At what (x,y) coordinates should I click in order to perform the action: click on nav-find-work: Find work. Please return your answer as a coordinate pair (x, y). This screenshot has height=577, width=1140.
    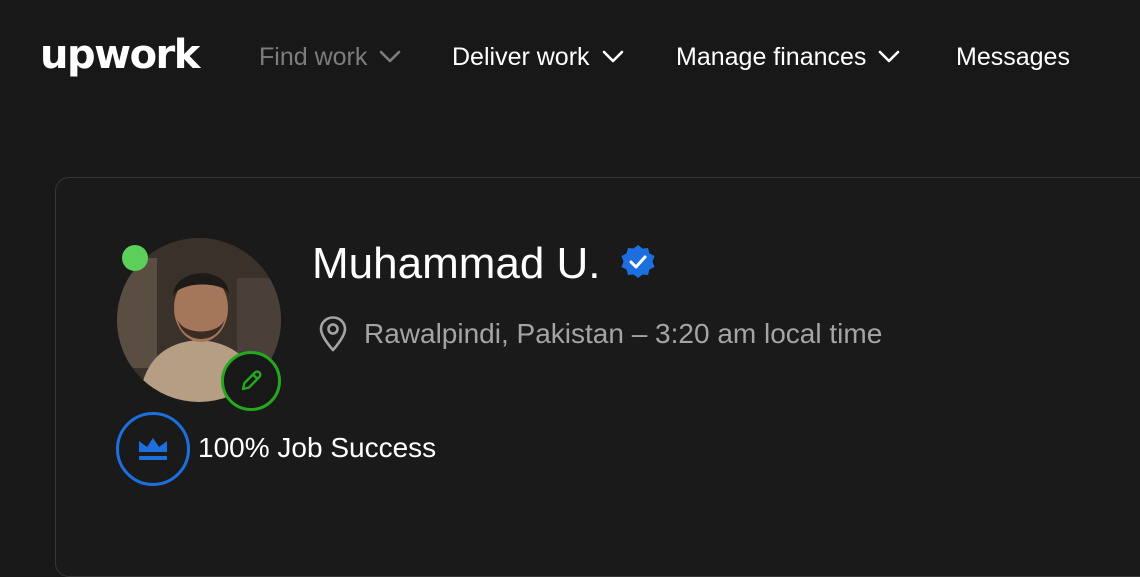
    Looking at the image, I should click on (330, 57).